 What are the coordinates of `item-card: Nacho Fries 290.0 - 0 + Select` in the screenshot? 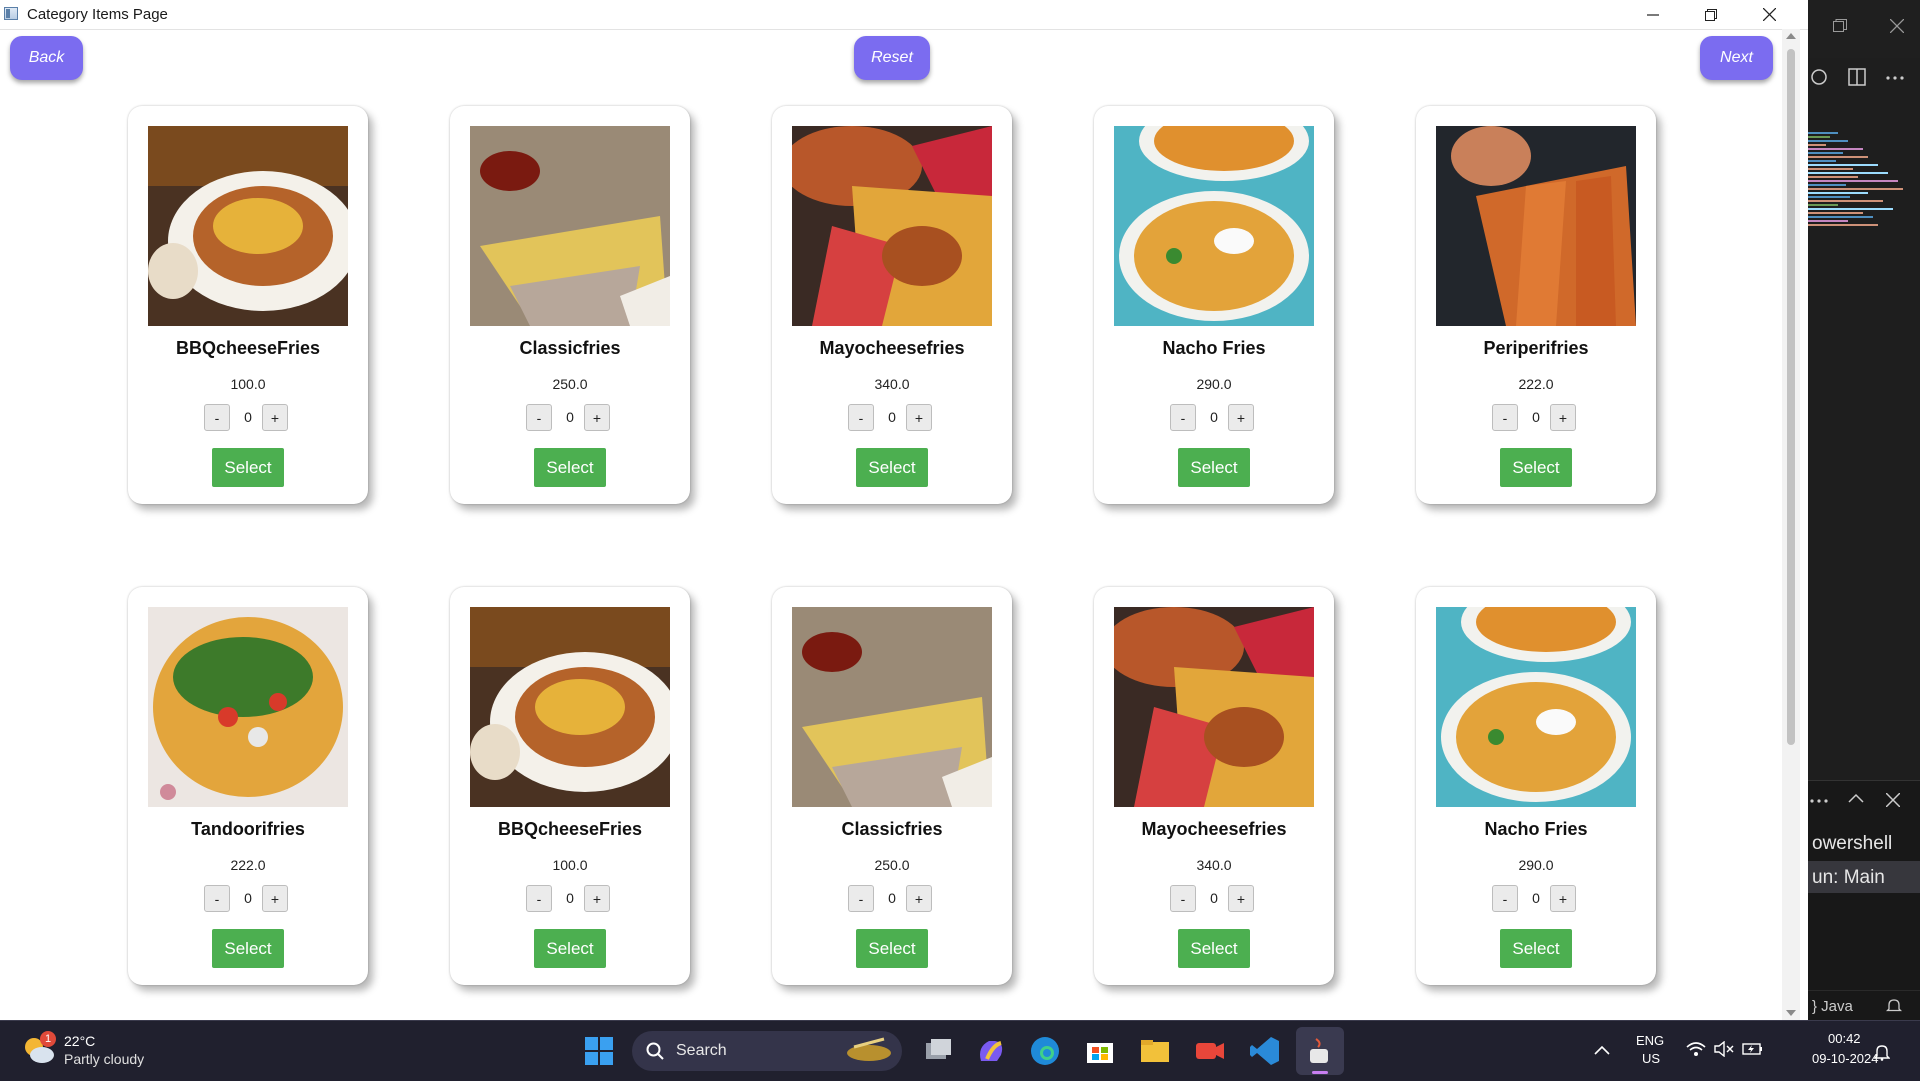 It's located at (1214, 305).